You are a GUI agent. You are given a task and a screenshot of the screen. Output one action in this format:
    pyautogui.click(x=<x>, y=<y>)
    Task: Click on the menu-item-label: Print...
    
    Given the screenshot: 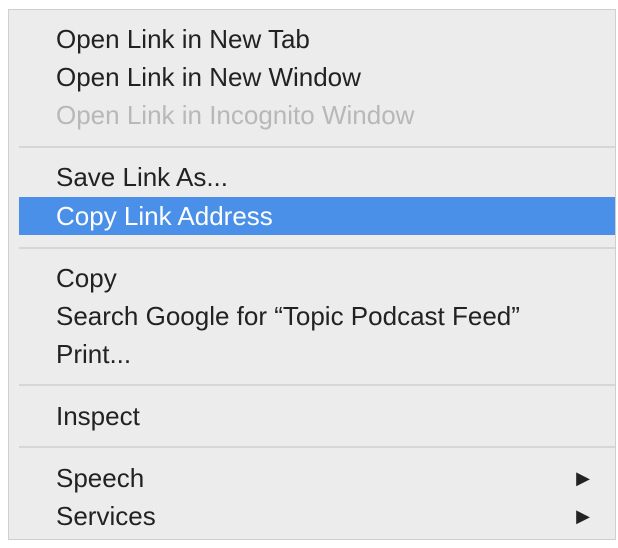 What is the action you would take?
    pyautogui.click(x=94, y=354)
    